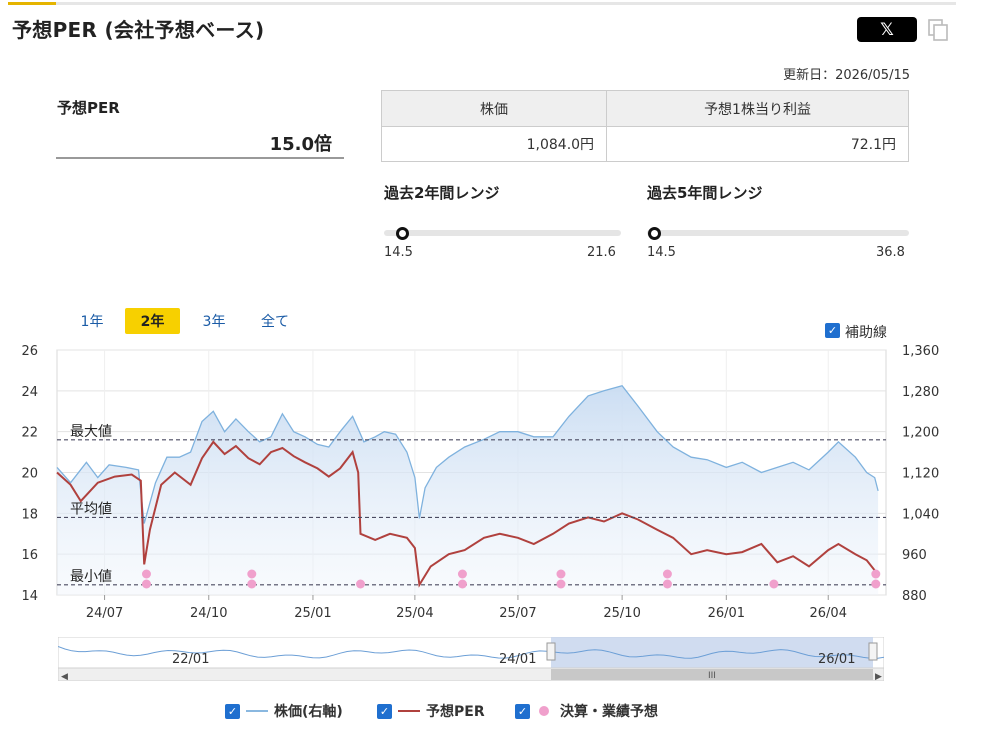 The image size is (983, 737). Describe the element at coordinates (29, 433) in the screenshot. I see `left-axis-tick-label: 22` at that location.